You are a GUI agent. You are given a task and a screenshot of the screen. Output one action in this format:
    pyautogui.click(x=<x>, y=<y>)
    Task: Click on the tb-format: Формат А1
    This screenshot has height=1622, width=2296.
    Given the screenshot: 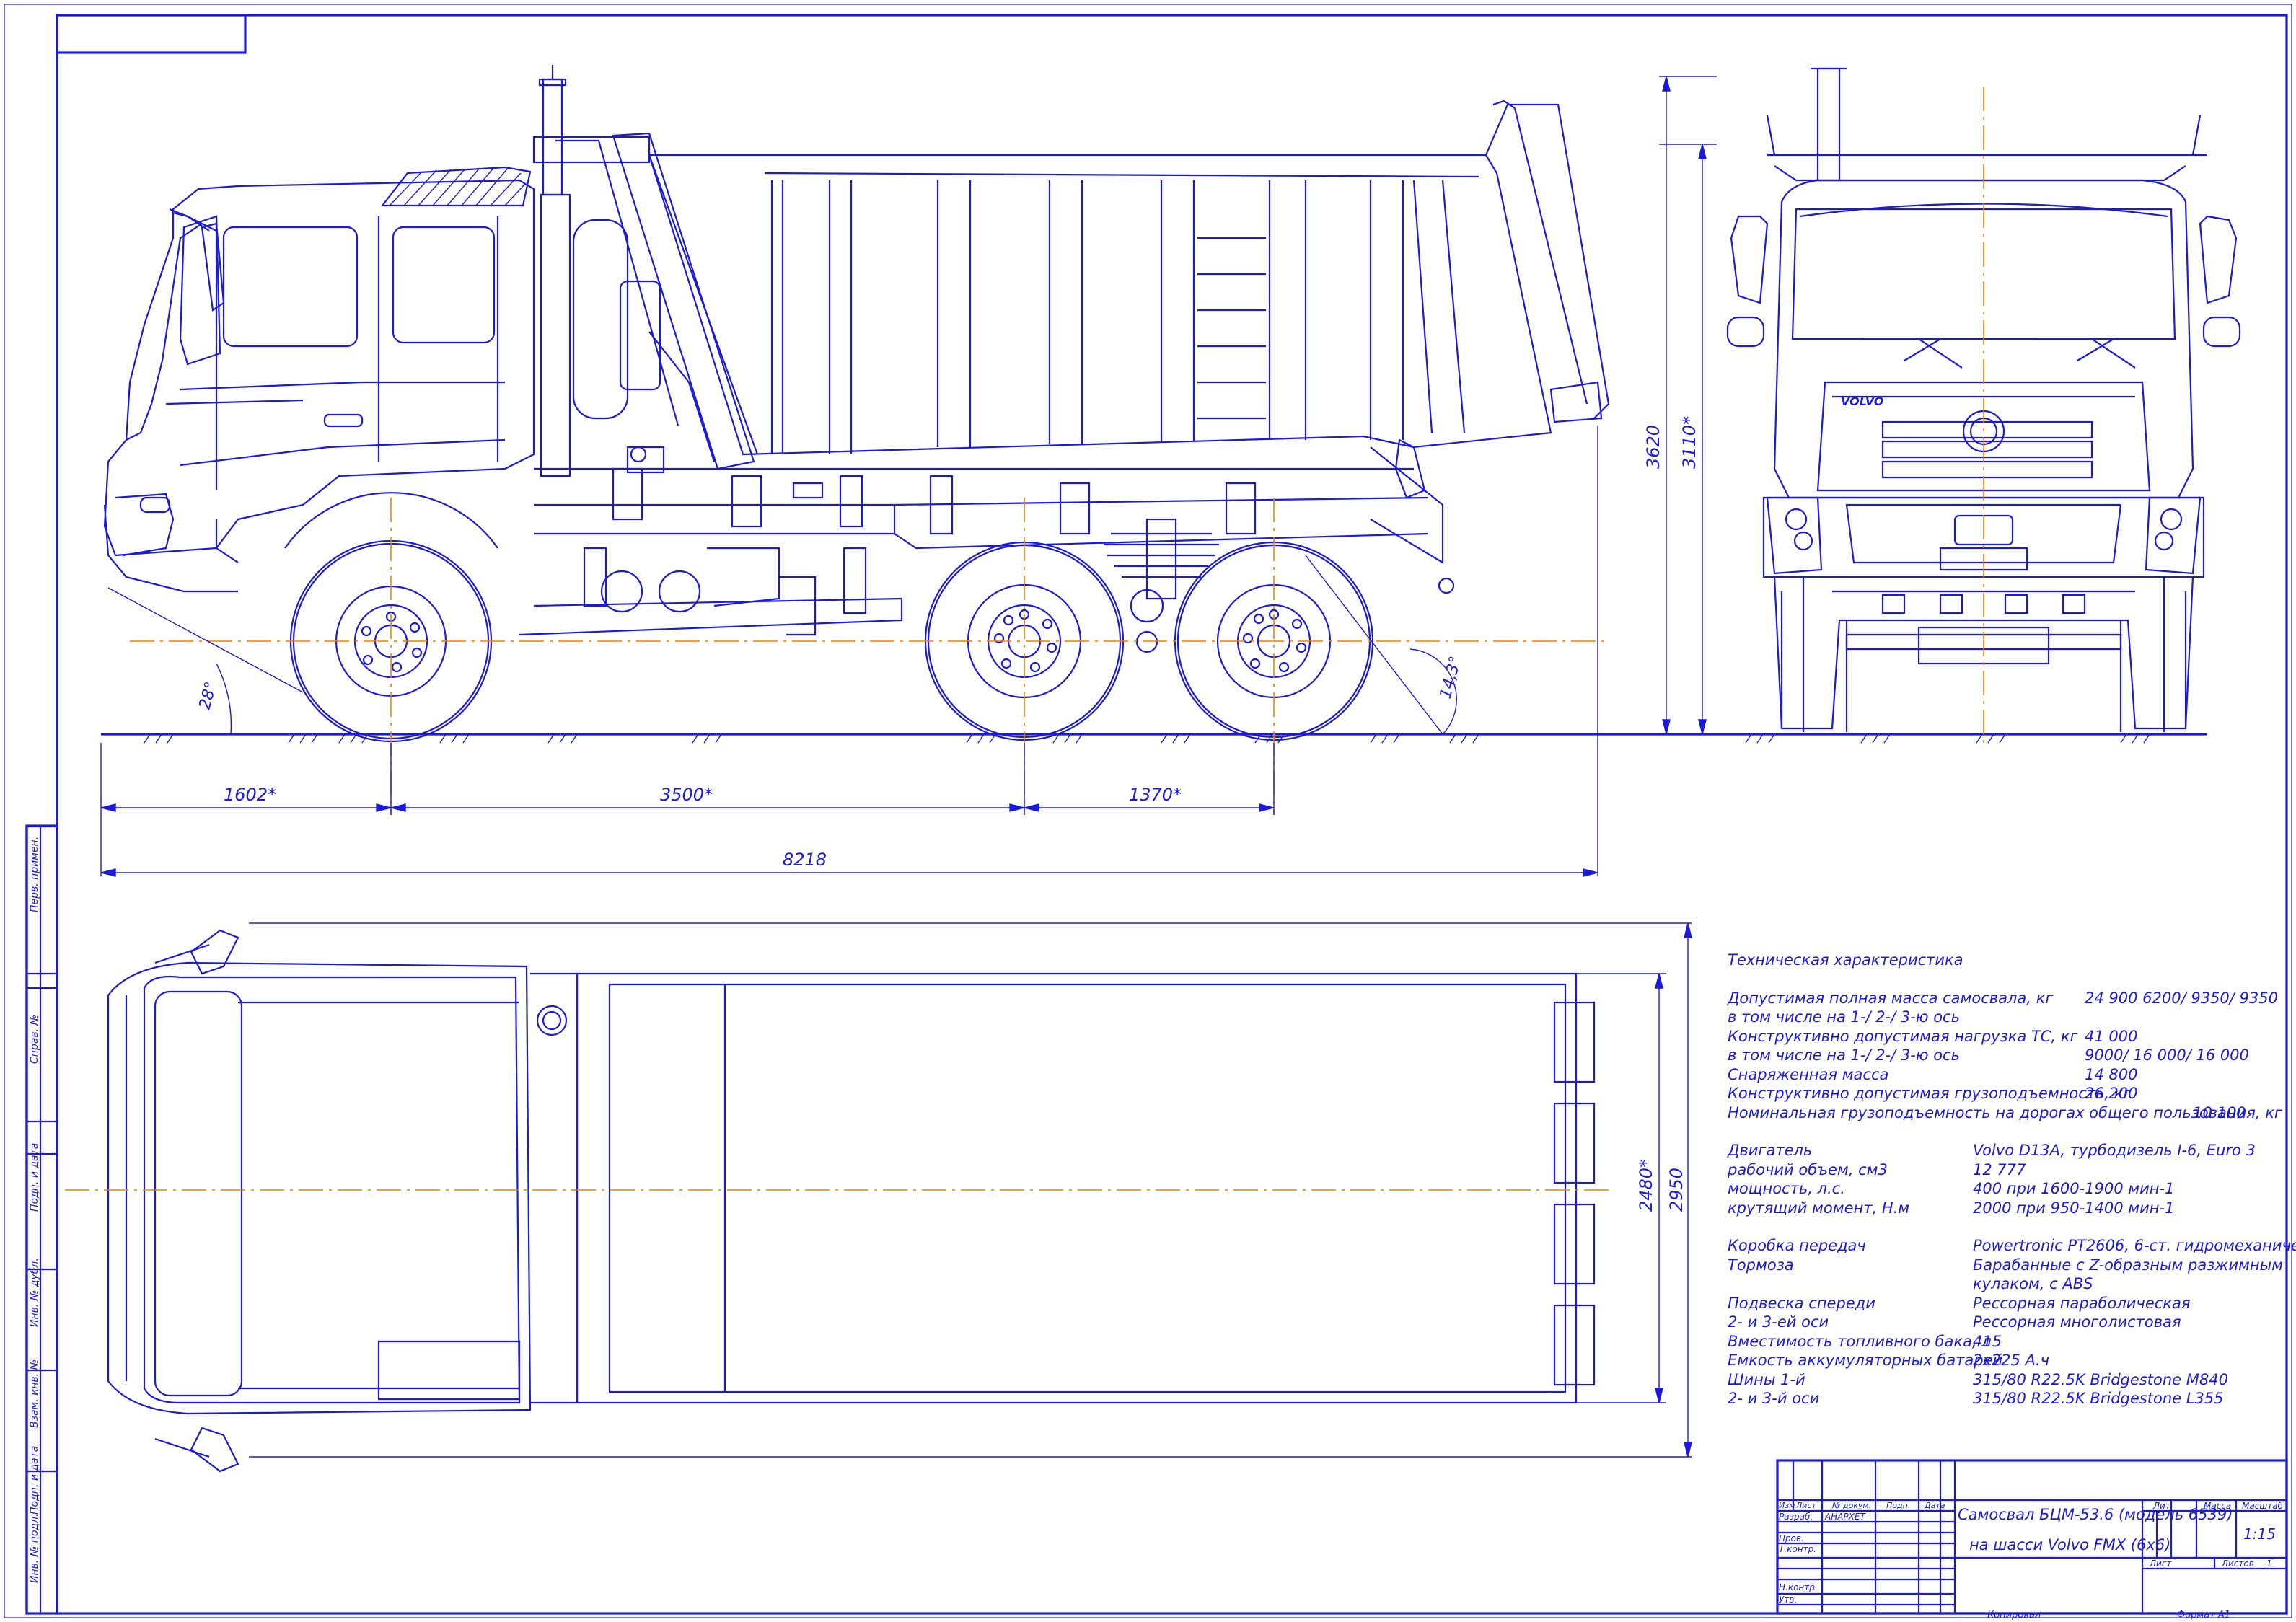 What is the action you would take?
    pyautogui.click(x=2204, y=1616)
    